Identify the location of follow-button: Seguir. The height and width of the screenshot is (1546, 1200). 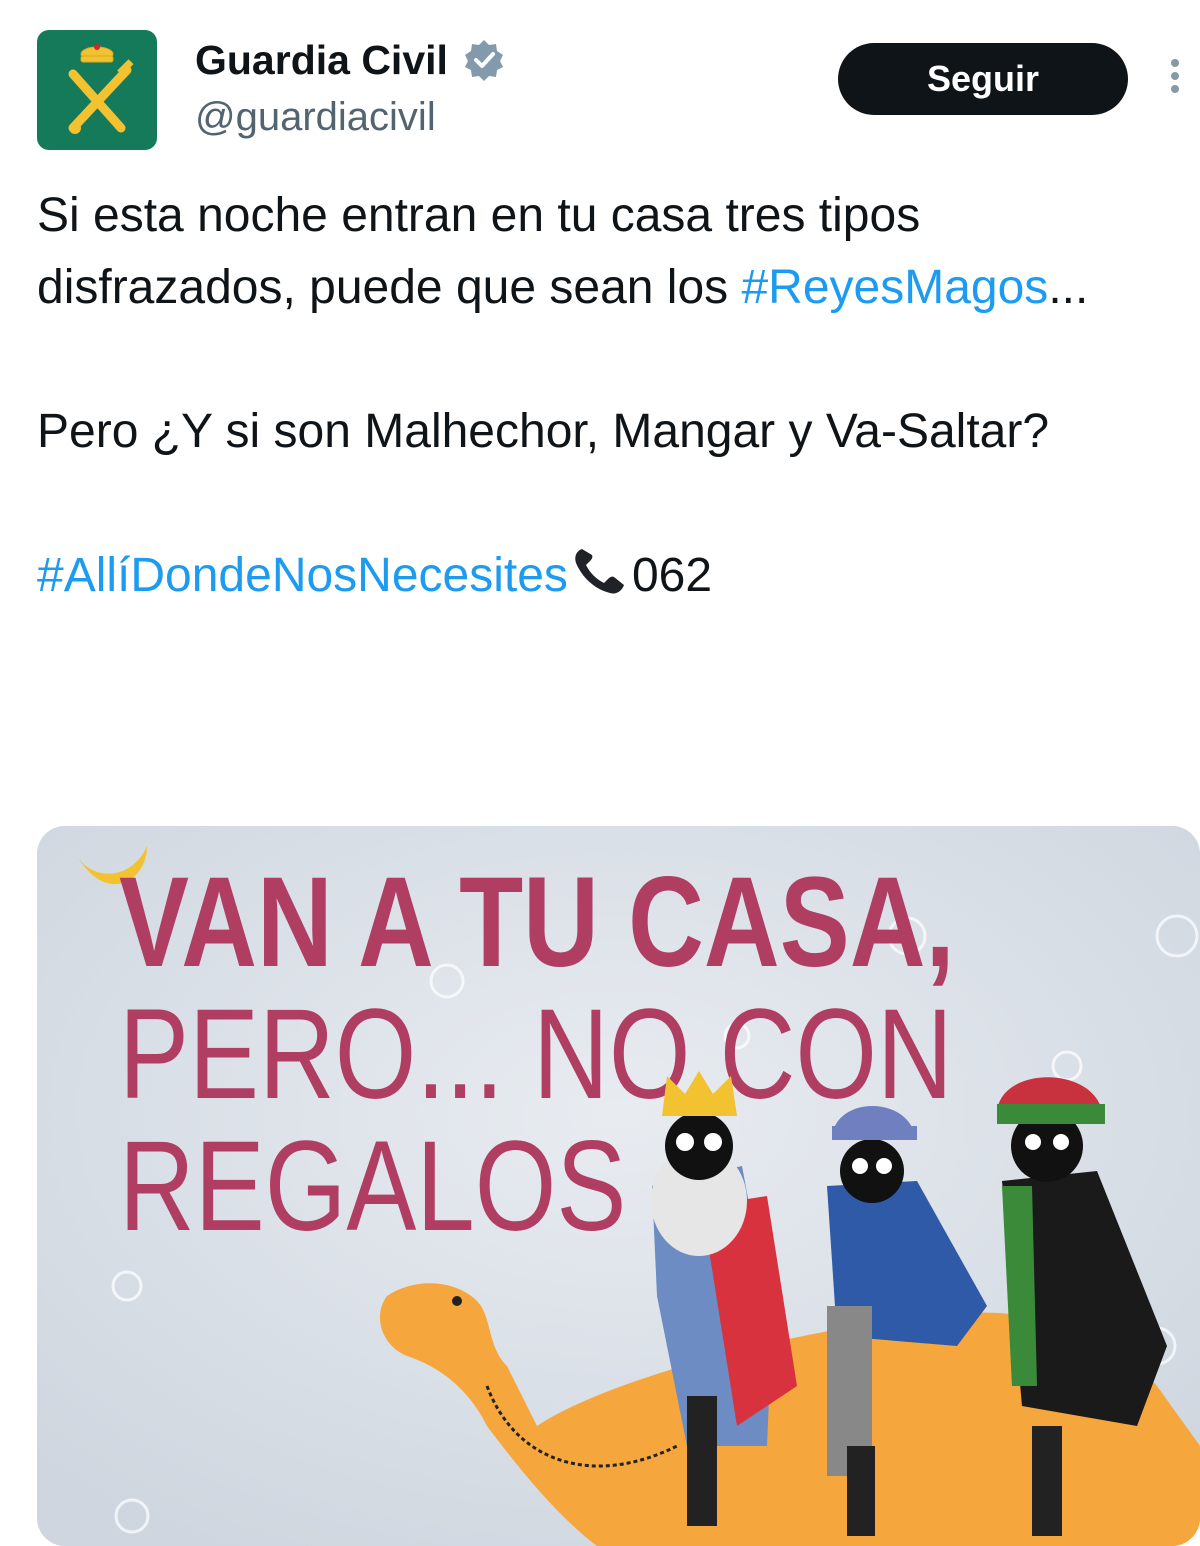
(983, 79).